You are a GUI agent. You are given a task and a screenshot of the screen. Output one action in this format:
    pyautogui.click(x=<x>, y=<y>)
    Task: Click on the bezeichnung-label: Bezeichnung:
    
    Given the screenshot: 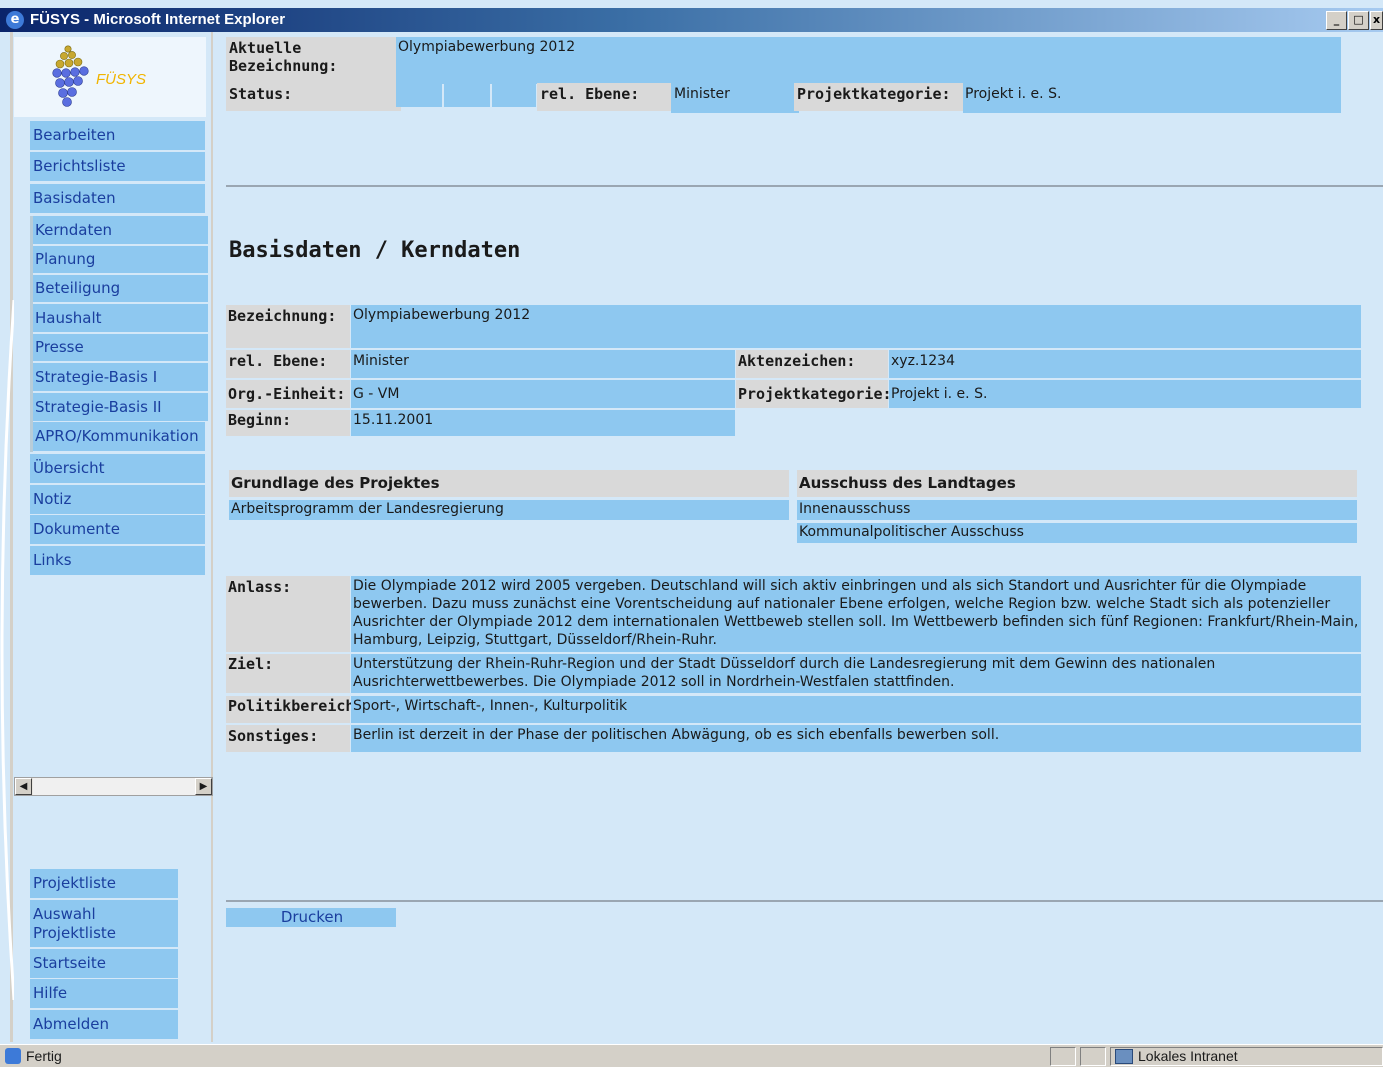 What is the action you would take?
    pyautogui.click(x=288, y=326)
    